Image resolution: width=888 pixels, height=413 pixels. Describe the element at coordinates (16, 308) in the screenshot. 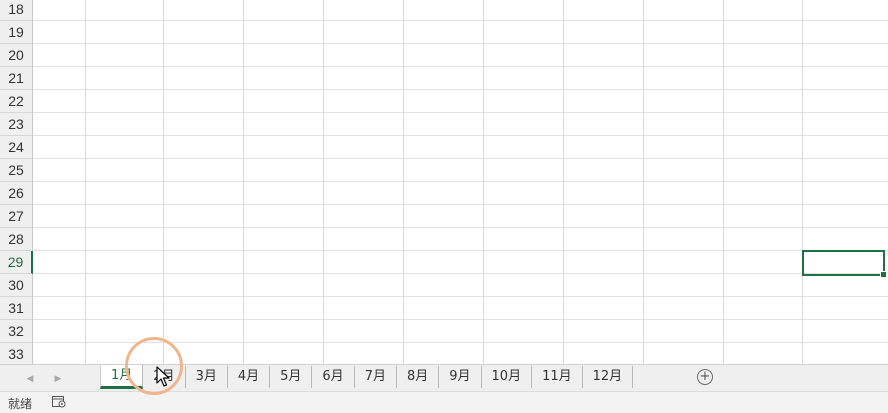

I see `row-header: 31` at that location.